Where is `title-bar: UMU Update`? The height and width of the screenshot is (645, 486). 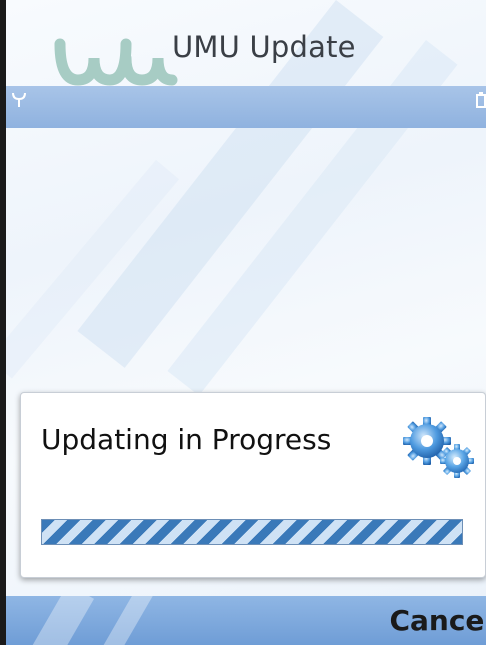 title-bar: UMU Update is located at coordinates (246, 43).